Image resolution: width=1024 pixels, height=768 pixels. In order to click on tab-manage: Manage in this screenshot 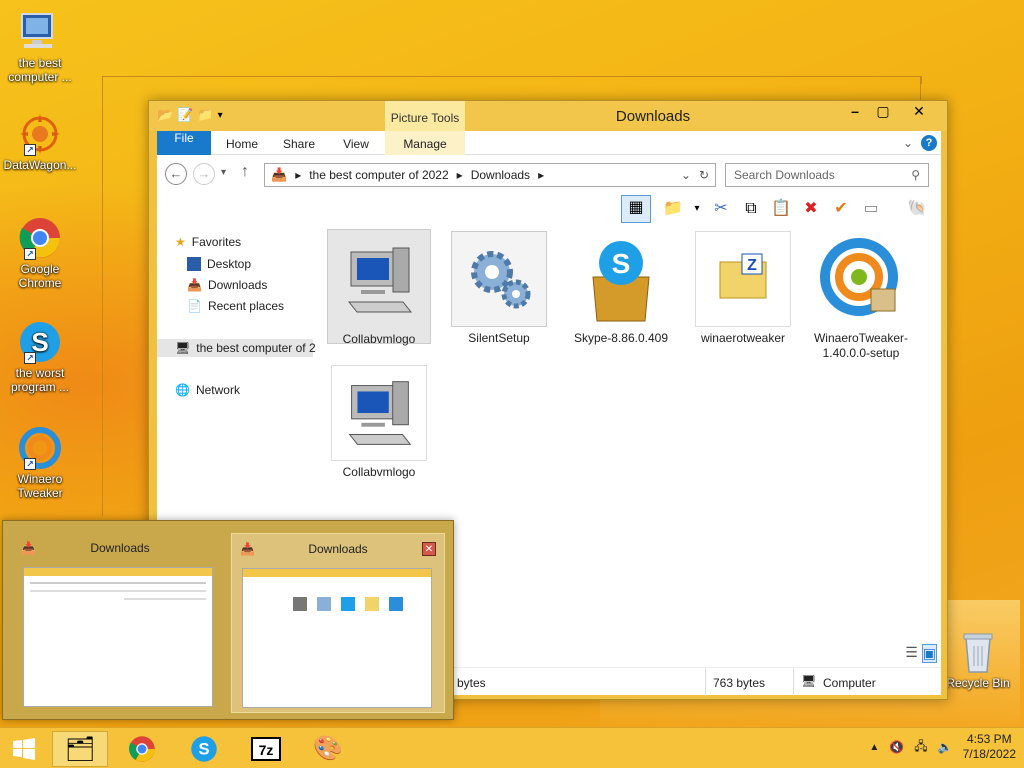, I will do `click(425, 143)`.